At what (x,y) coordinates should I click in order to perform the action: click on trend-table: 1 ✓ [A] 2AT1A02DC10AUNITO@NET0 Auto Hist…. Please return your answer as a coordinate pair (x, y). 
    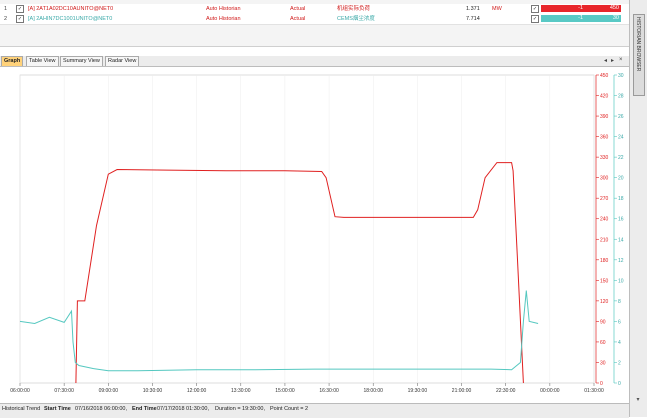
    Looking at the image, I should click on (314, 23).